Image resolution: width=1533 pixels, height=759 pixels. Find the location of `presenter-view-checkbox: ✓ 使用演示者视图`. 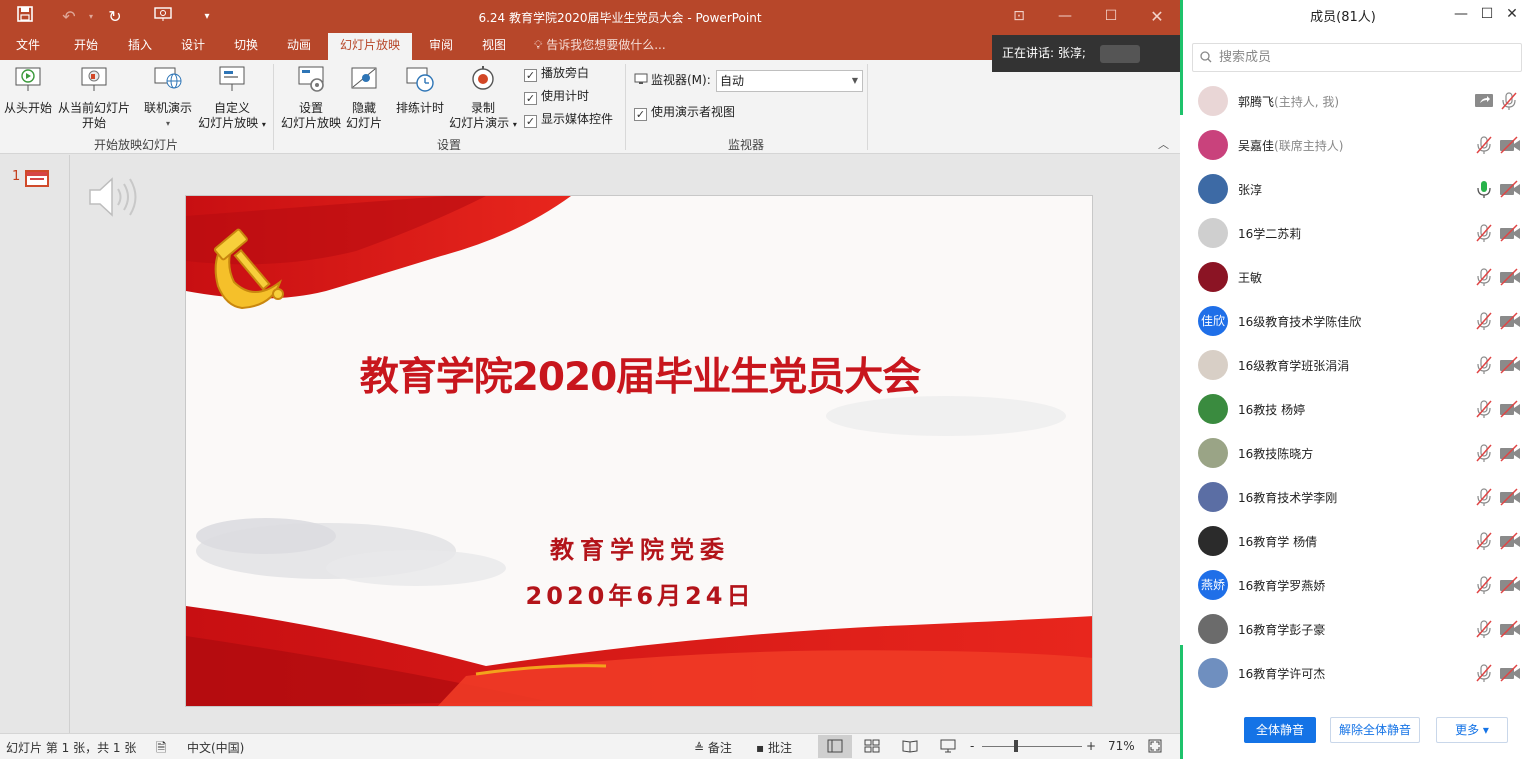

presenter-view-checkbox: ✓ 使用演示者视图 is located at coordinates (684, 112).